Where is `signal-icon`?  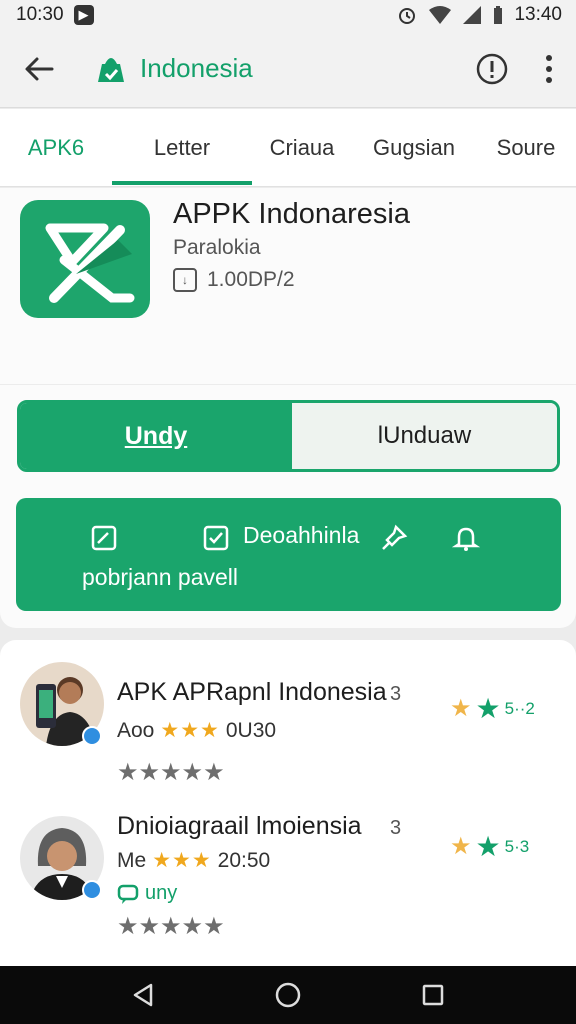
signal-icon is located at coordinates (472, 15).